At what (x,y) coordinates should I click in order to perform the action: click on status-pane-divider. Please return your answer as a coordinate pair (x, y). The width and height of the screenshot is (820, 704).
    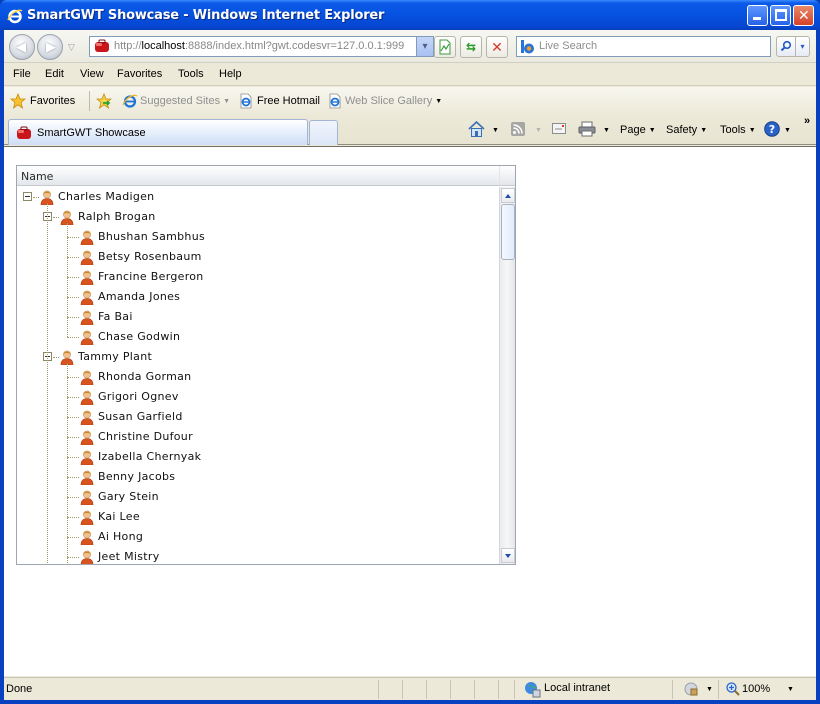
    Looking at the image, I should click on (426, 689).